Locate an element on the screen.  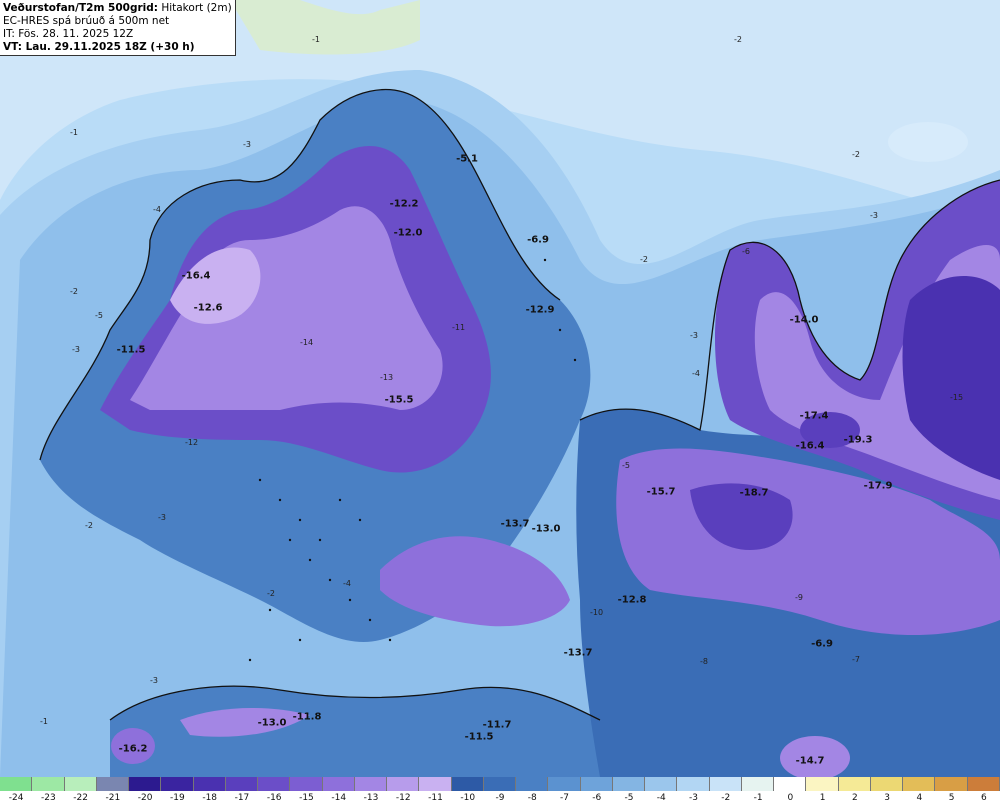
colorbar-tick: 4 is located at coordinates (919, 798).